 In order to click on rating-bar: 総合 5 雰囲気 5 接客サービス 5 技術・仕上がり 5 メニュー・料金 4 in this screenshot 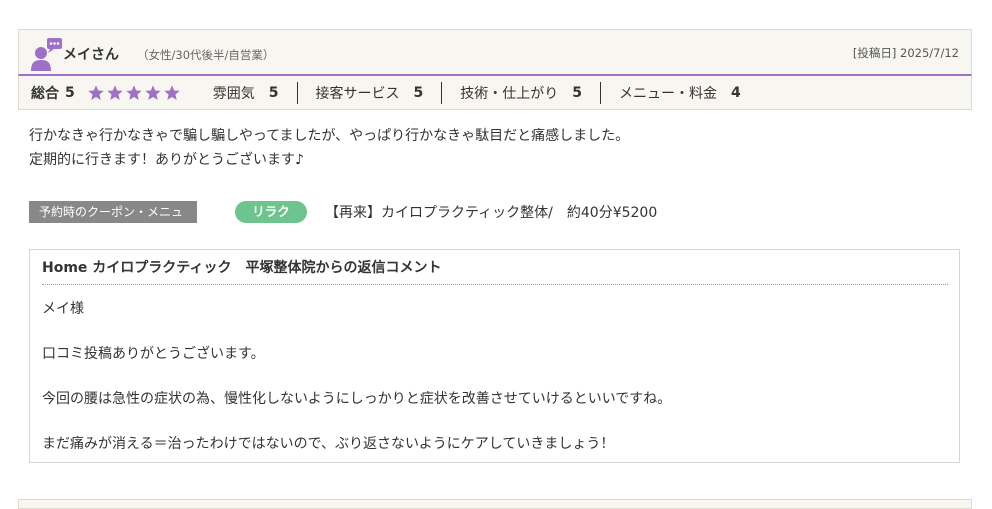, I will do `click(495, 93)`.